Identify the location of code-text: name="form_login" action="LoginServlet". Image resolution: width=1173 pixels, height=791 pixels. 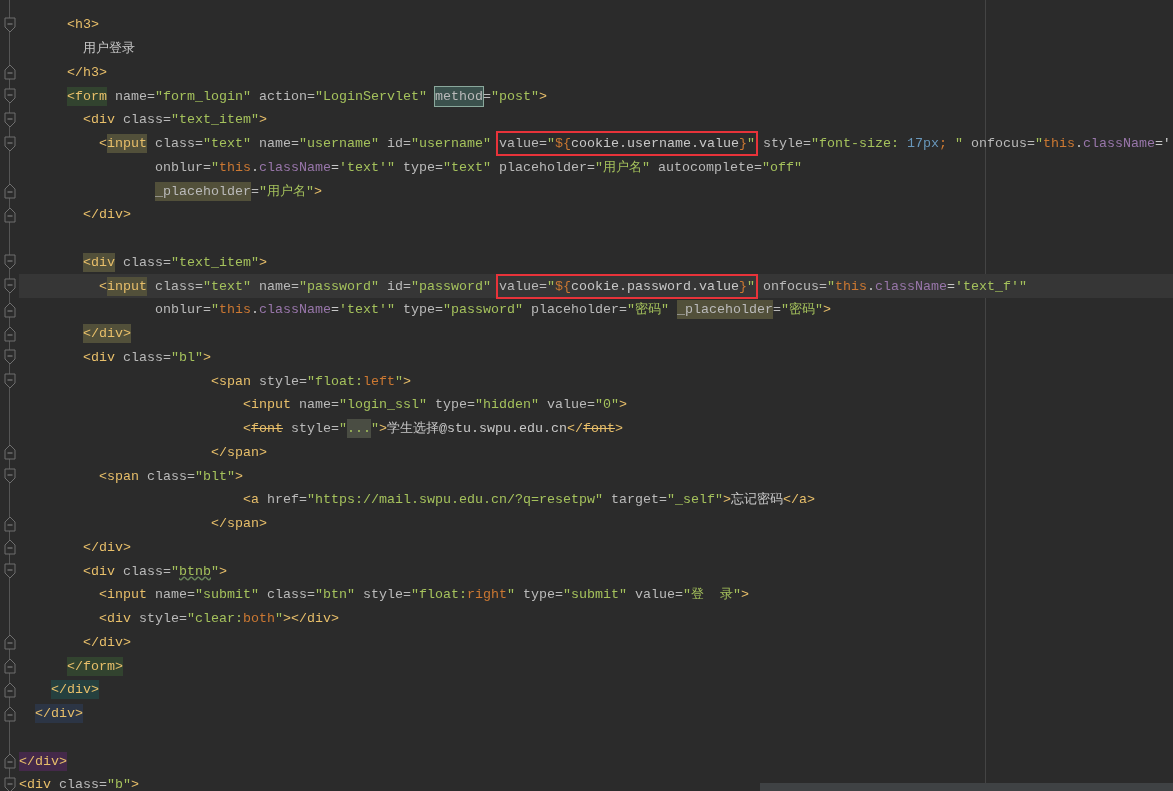
(271, 96).